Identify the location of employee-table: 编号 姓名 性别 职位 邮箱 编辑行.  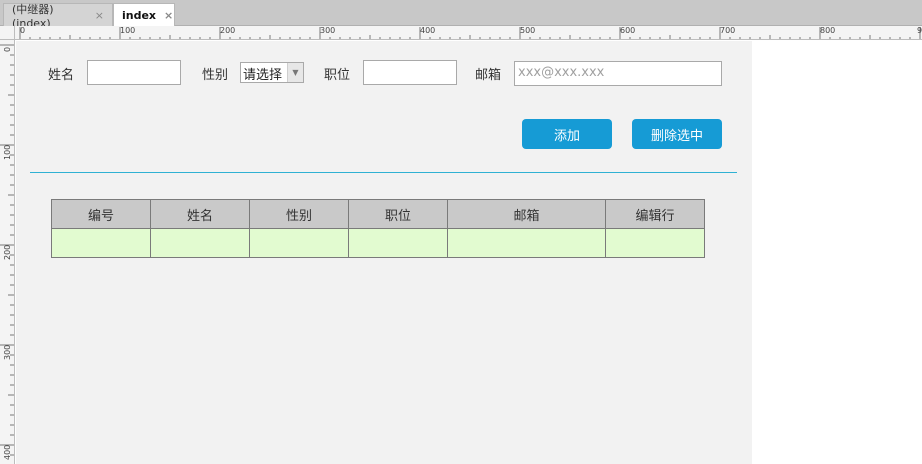
(378, 228).